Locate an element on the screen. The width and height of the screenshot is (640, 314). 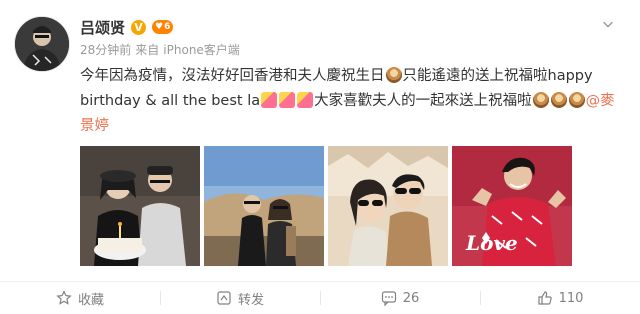
username: 吕颂贤 is located at coordinates (102, 27).